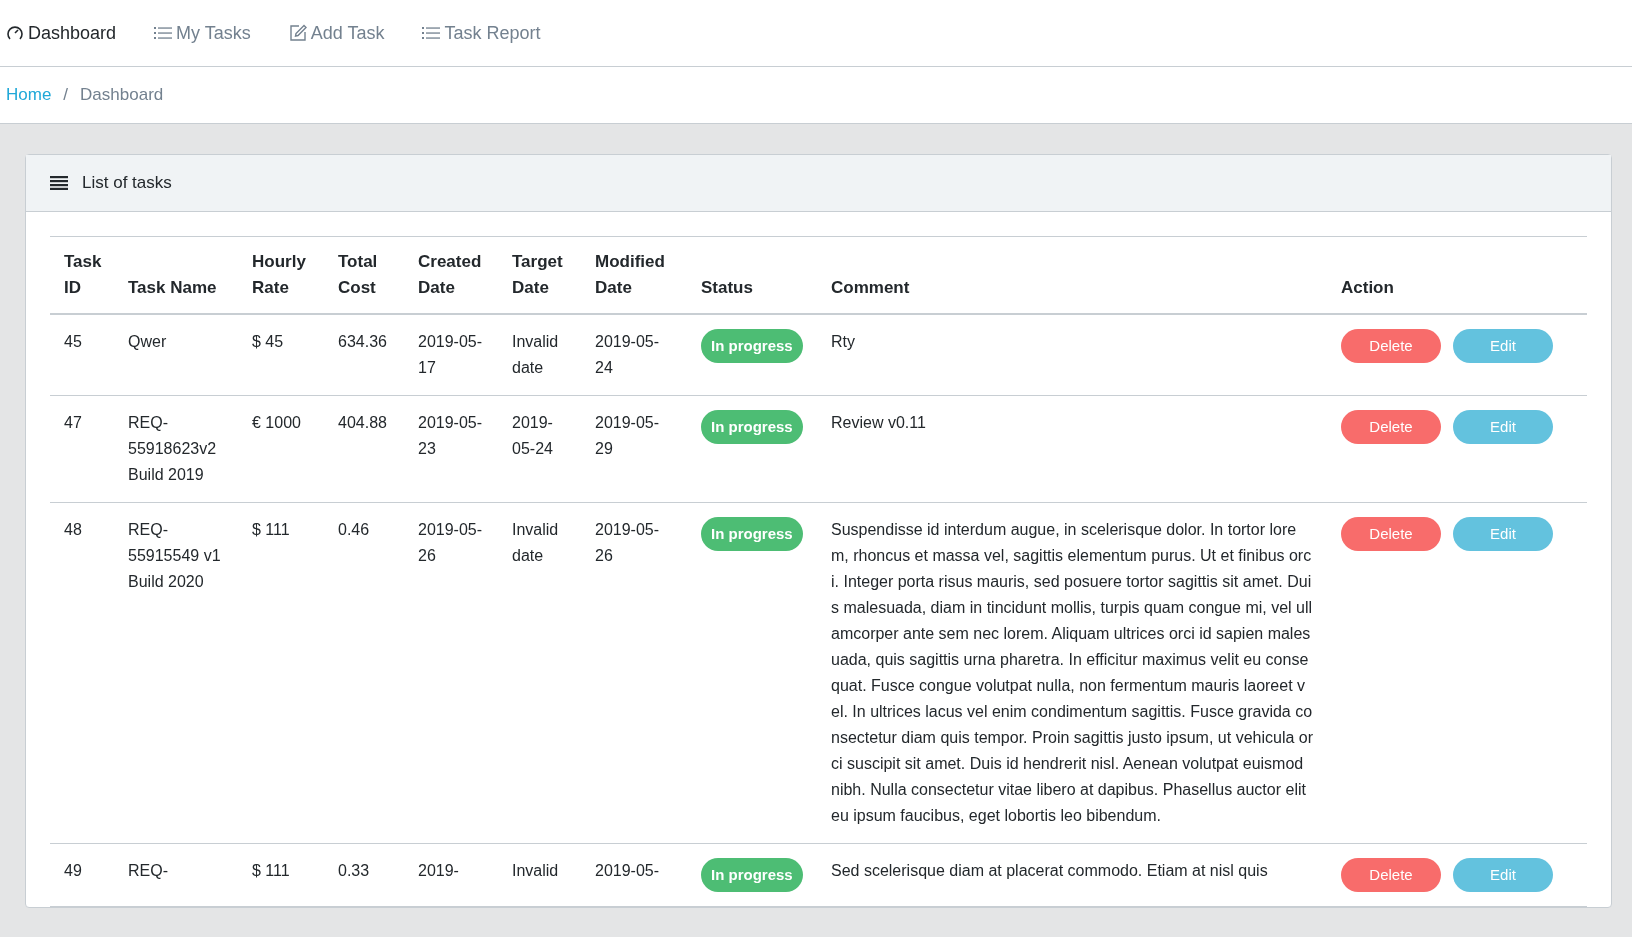  I want to click on comment-text: Rty, so click(843, 341).